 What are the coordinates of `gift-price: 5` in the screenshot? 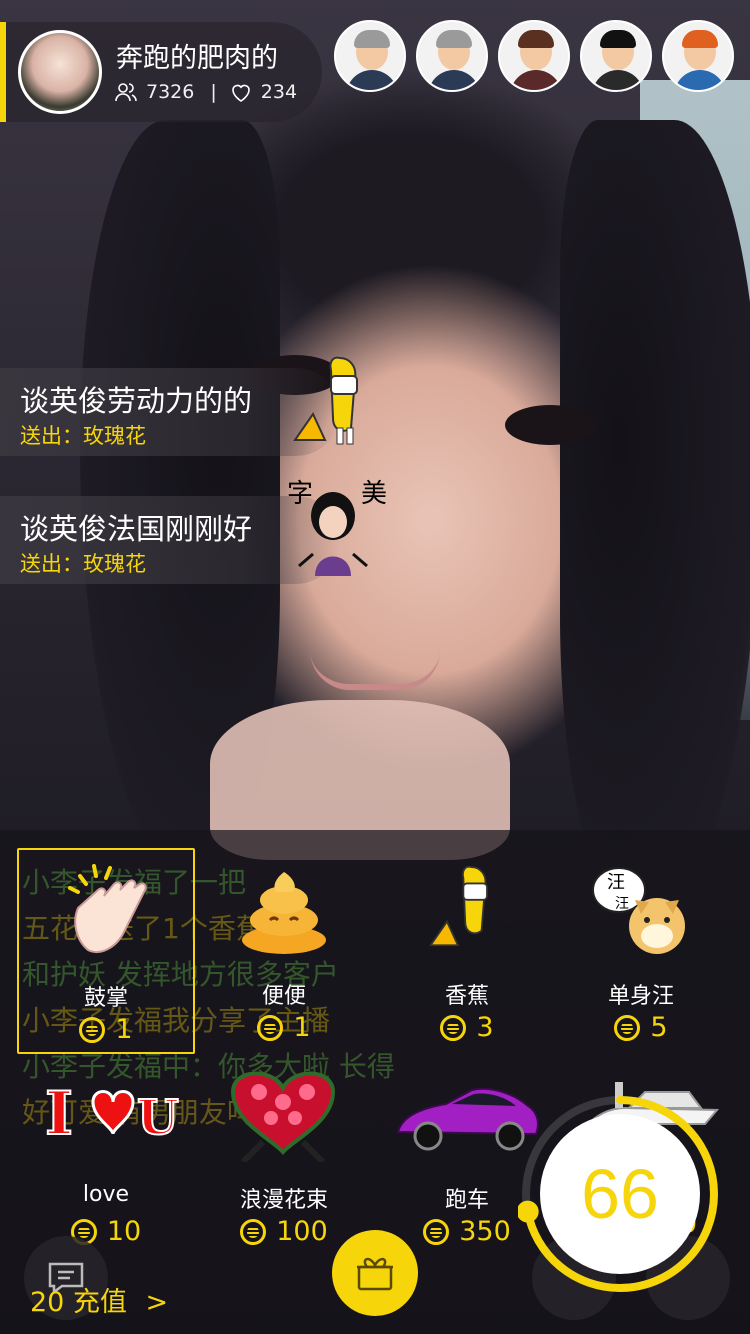 It's located at (641, 1027).